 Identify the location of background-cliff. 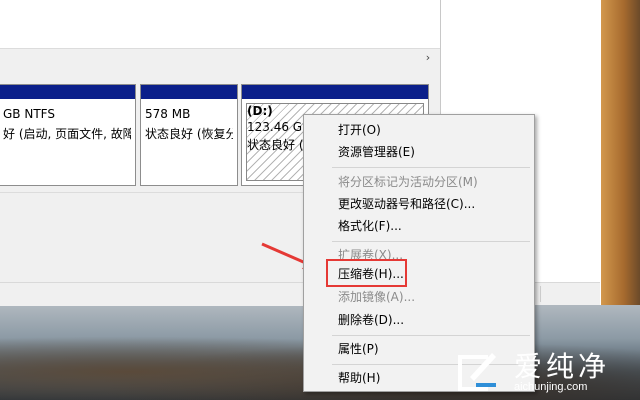
(620, 165).